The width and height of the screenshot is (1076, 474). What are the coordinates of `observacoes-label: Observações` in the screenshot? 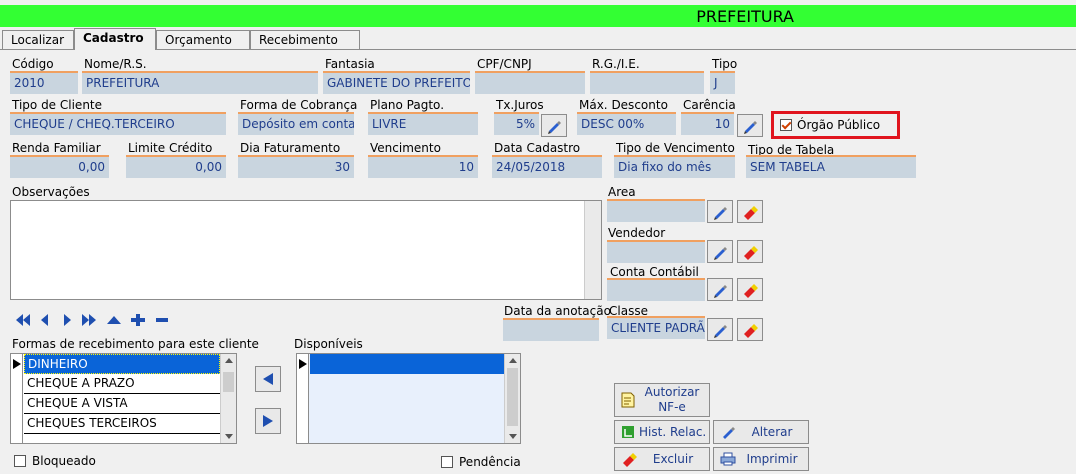 It's located at (51, 192).